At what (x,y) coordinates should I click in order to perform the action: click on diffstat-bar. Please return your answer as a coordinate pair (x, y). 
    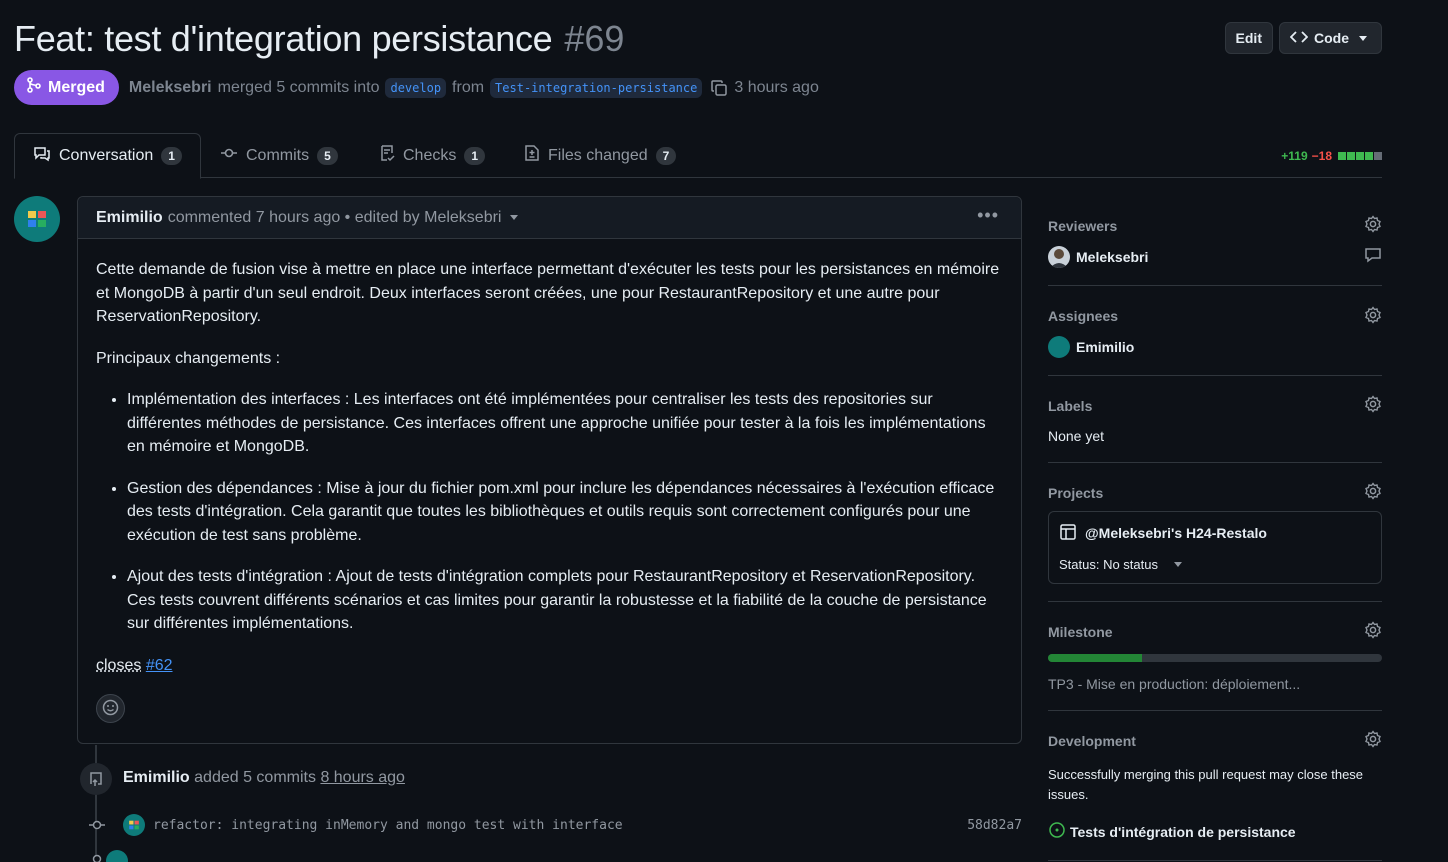
    Looking at the image, I should click on (1360, 156).